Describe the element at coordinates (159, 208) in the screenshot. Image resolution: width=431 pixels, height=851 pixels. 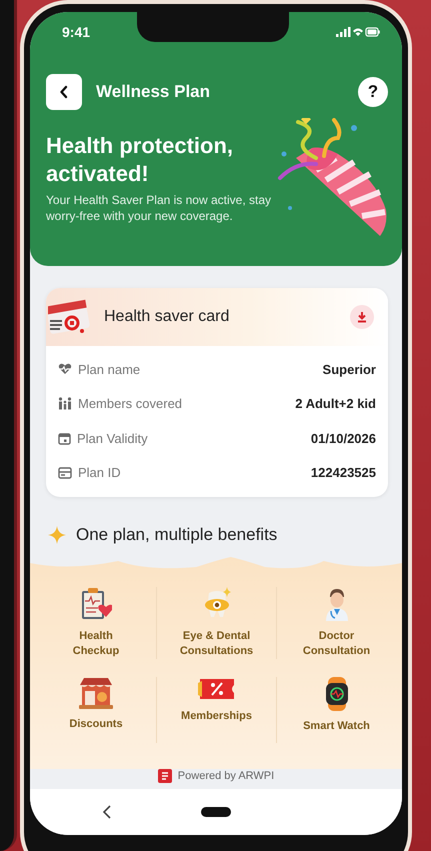
I see `hero-subtitle: Your Health Saver Plan is now active, stay worry-free with your new coverage.` at that location.